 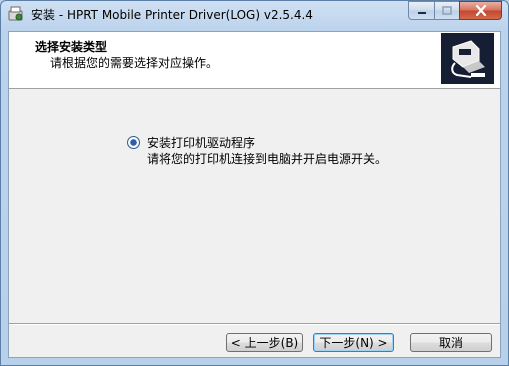 I want to click on minimize-button, so click(x=421, y=10).